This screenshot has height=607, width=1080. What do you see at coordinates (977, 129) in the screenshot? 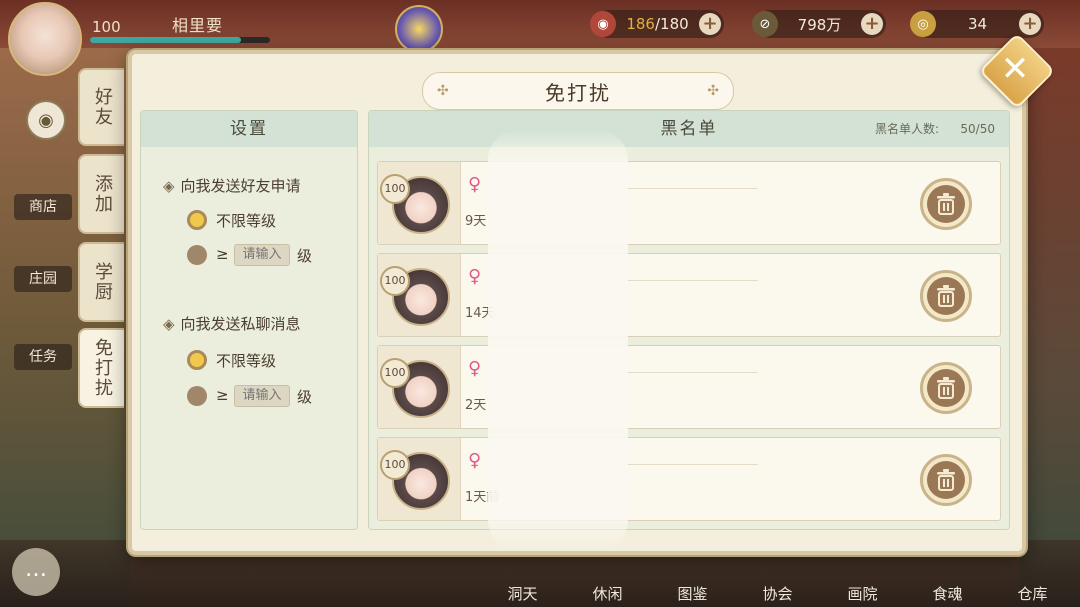
I see `blacklist-count-value: 50/50` at bounding box center [977, 129].